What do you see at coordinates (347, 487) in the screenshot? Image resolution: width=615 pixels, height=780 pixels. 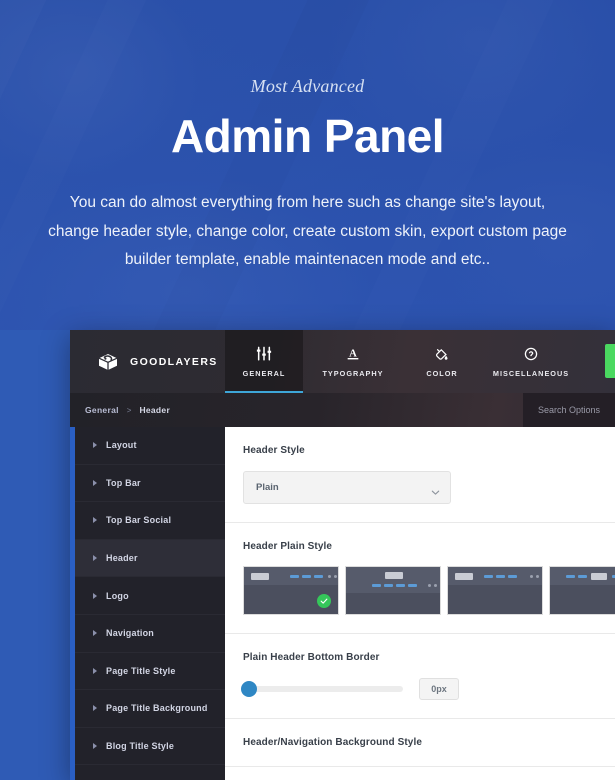 I see `header-style-select: Plain` at bounding box center [347, 487].